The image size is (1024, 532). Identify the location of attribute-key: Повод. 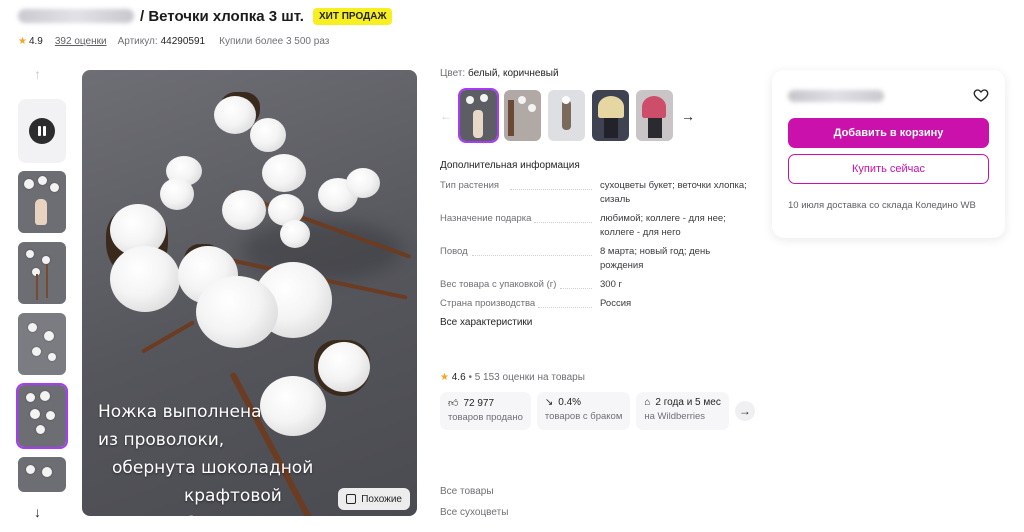
(454, 251).